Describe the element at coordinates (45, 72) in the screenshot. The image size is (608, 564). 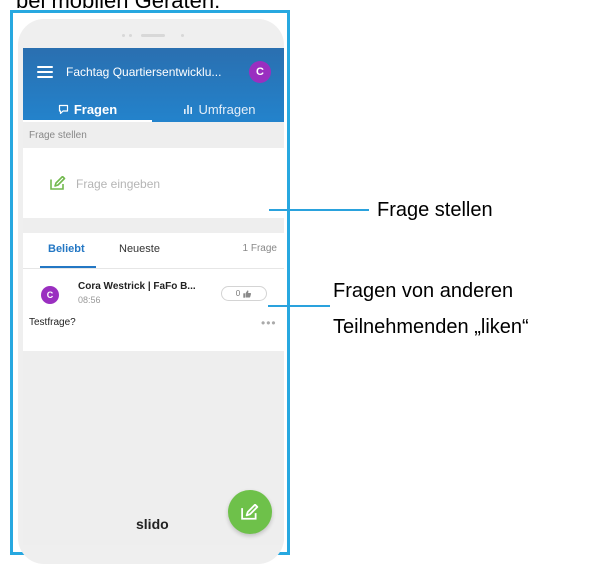
I see `hamburger-menu-icon` at that location.